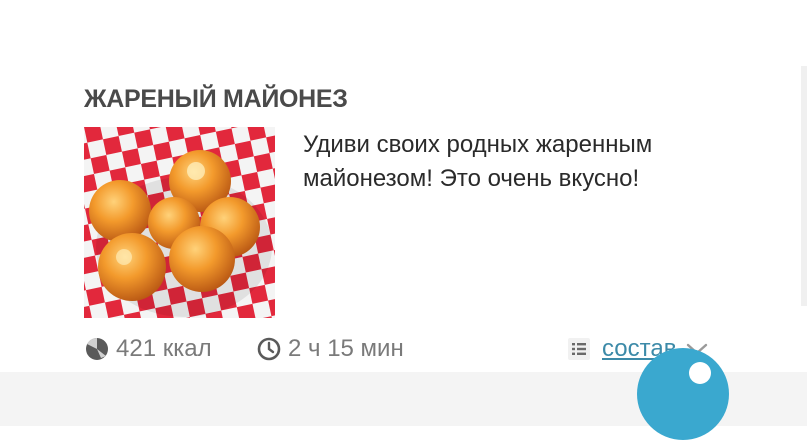  I want to click on cook-time-meta: 2 ч 15 мин, so click(330, 349).